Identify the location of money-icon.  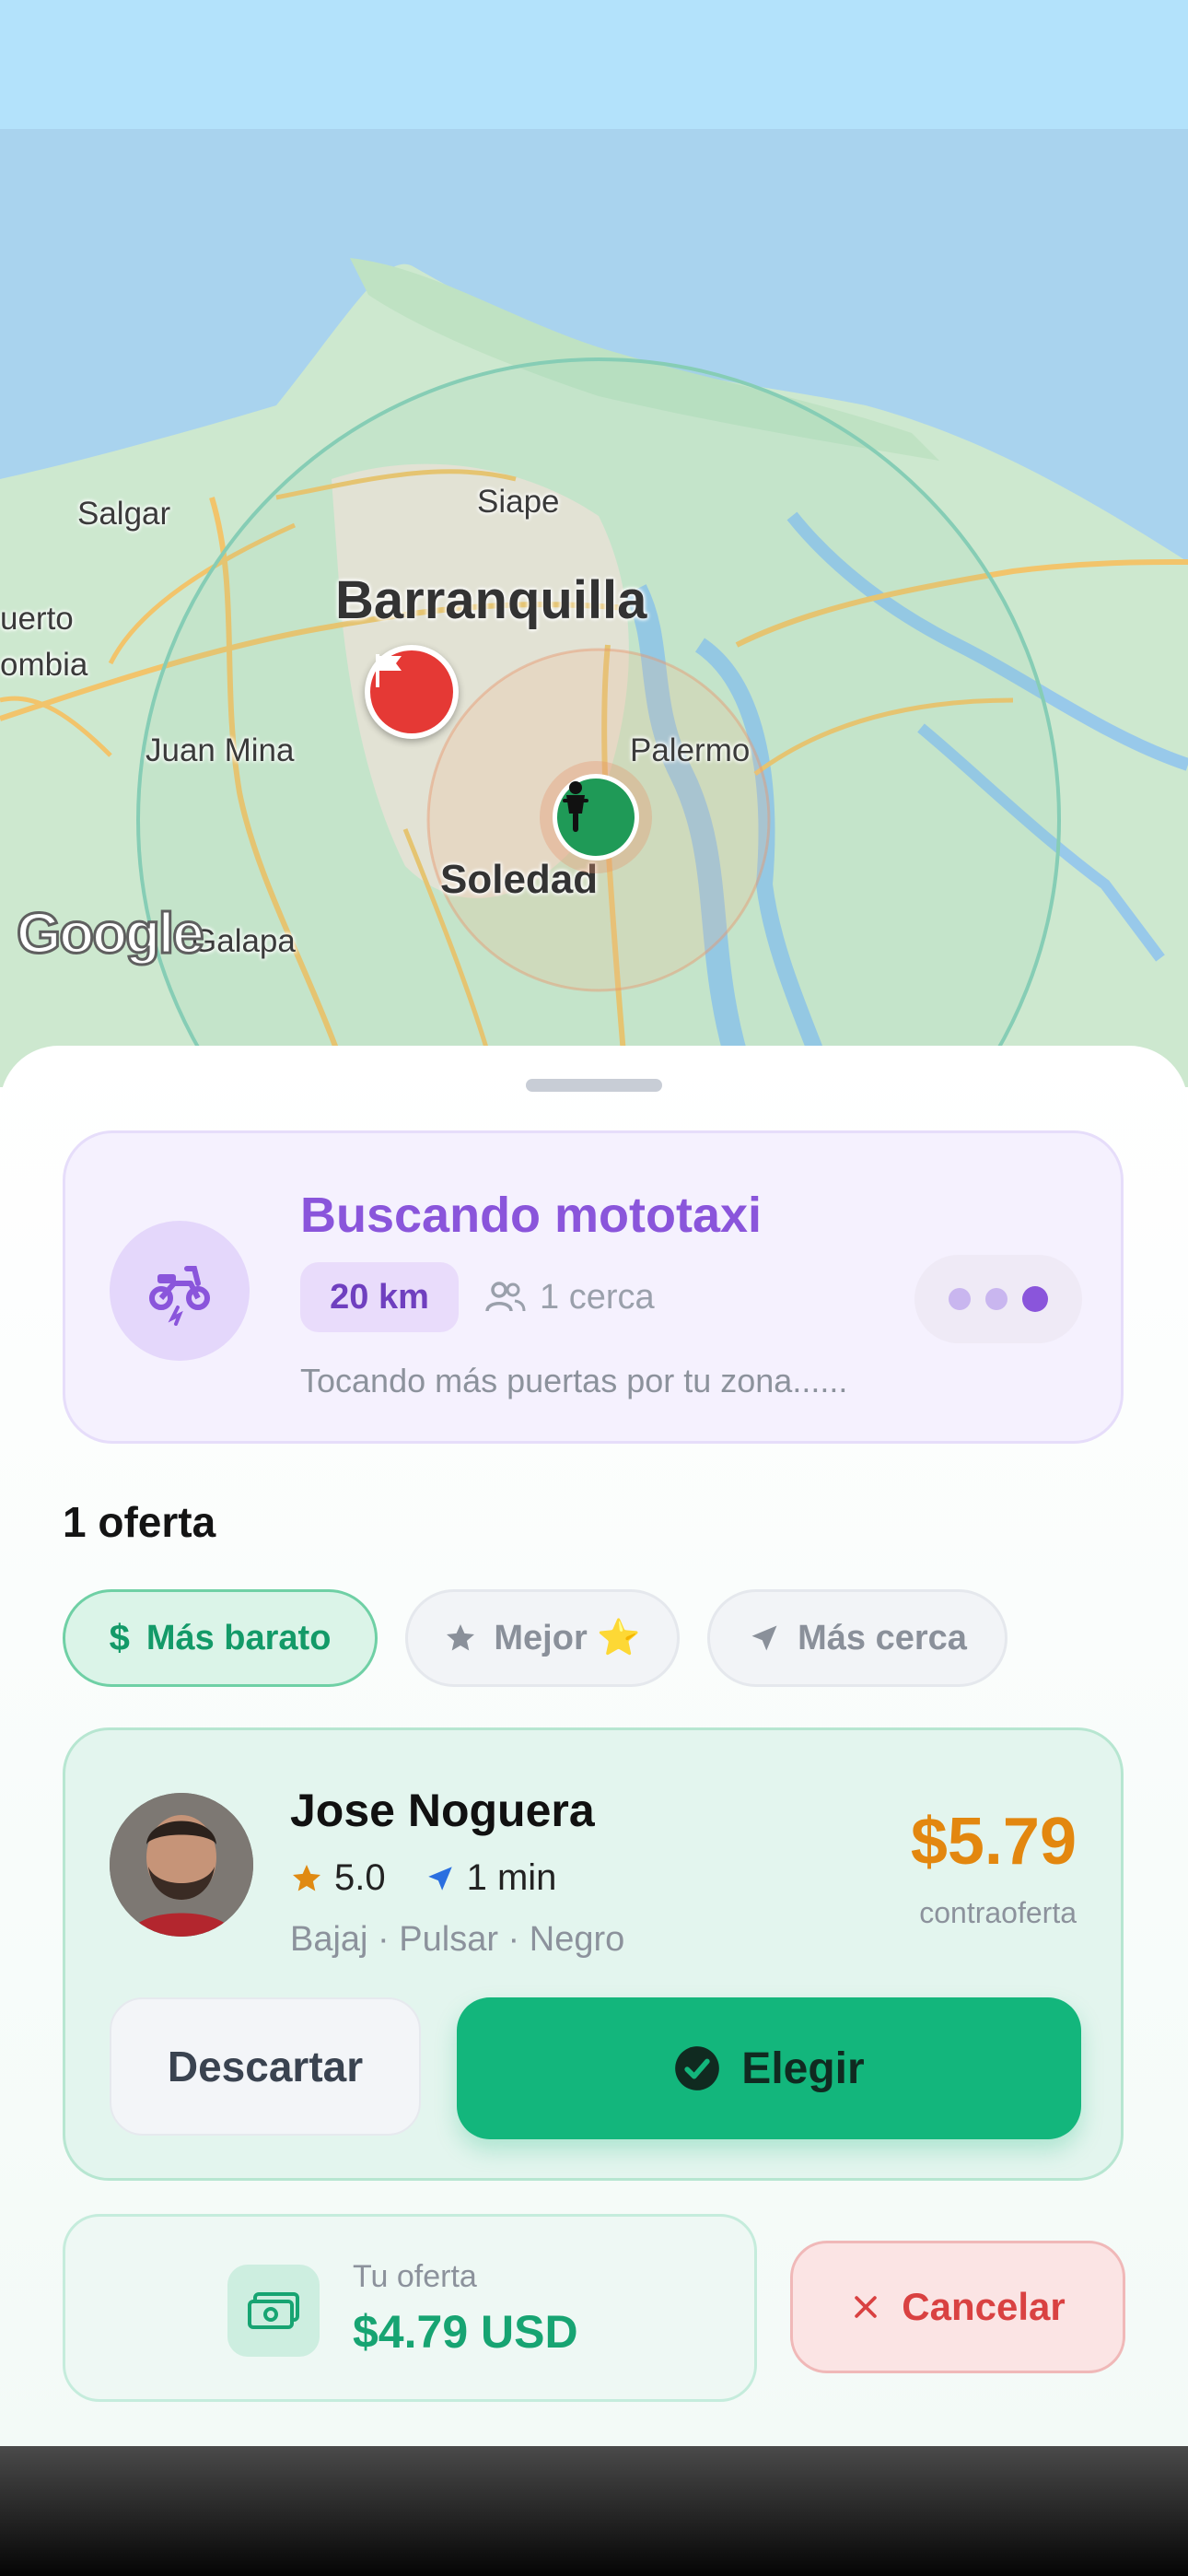
(273, 2310).